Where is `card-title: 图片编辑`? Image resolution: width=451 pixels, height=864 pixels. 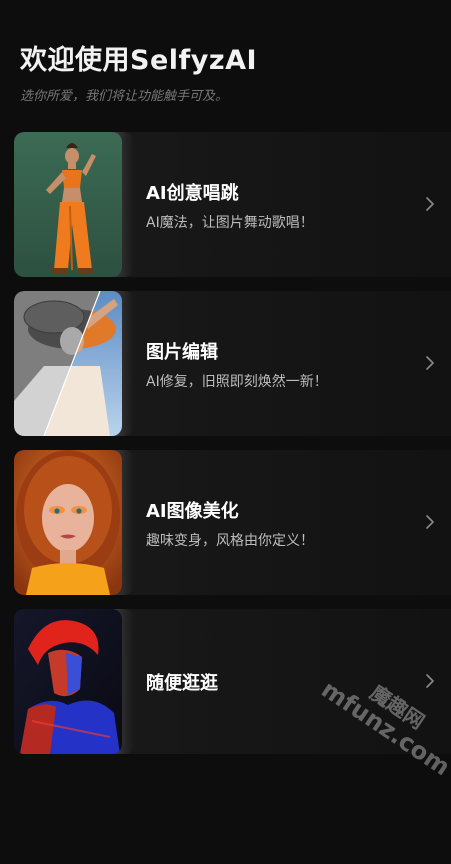 card-title: 图片编辑 is located at coordinates (182, 352).